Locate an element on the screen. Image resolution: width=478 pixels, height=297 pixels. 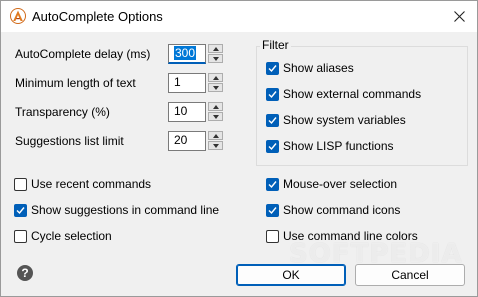
transparency-spinner: 10 is located at coordinates (196, 112).